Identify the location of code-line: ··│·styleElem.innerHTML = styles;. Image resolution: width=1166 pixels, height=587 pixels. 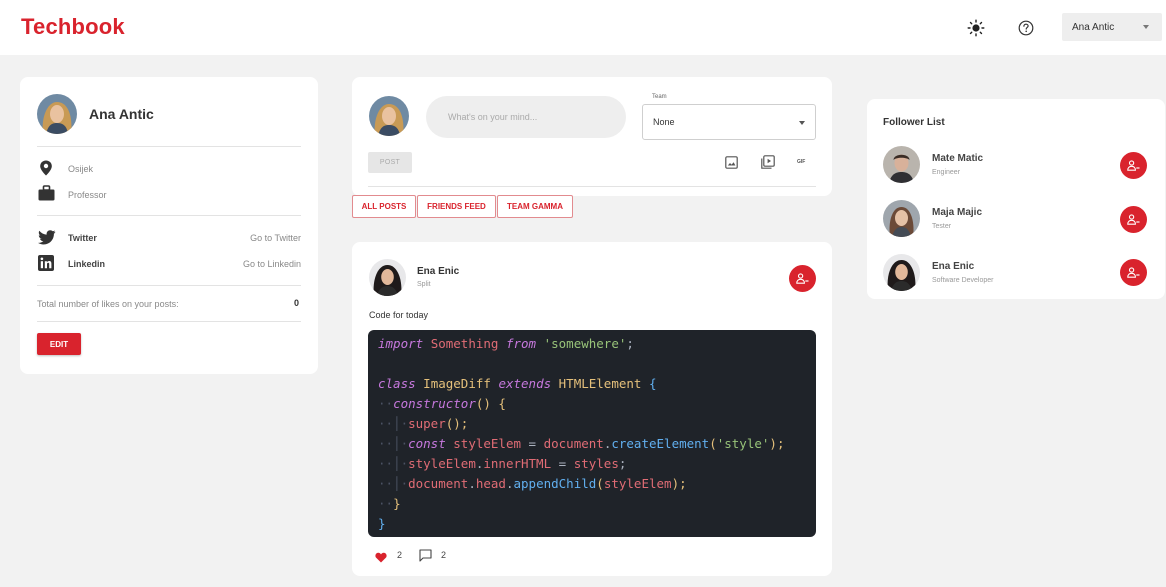
(502, 463).